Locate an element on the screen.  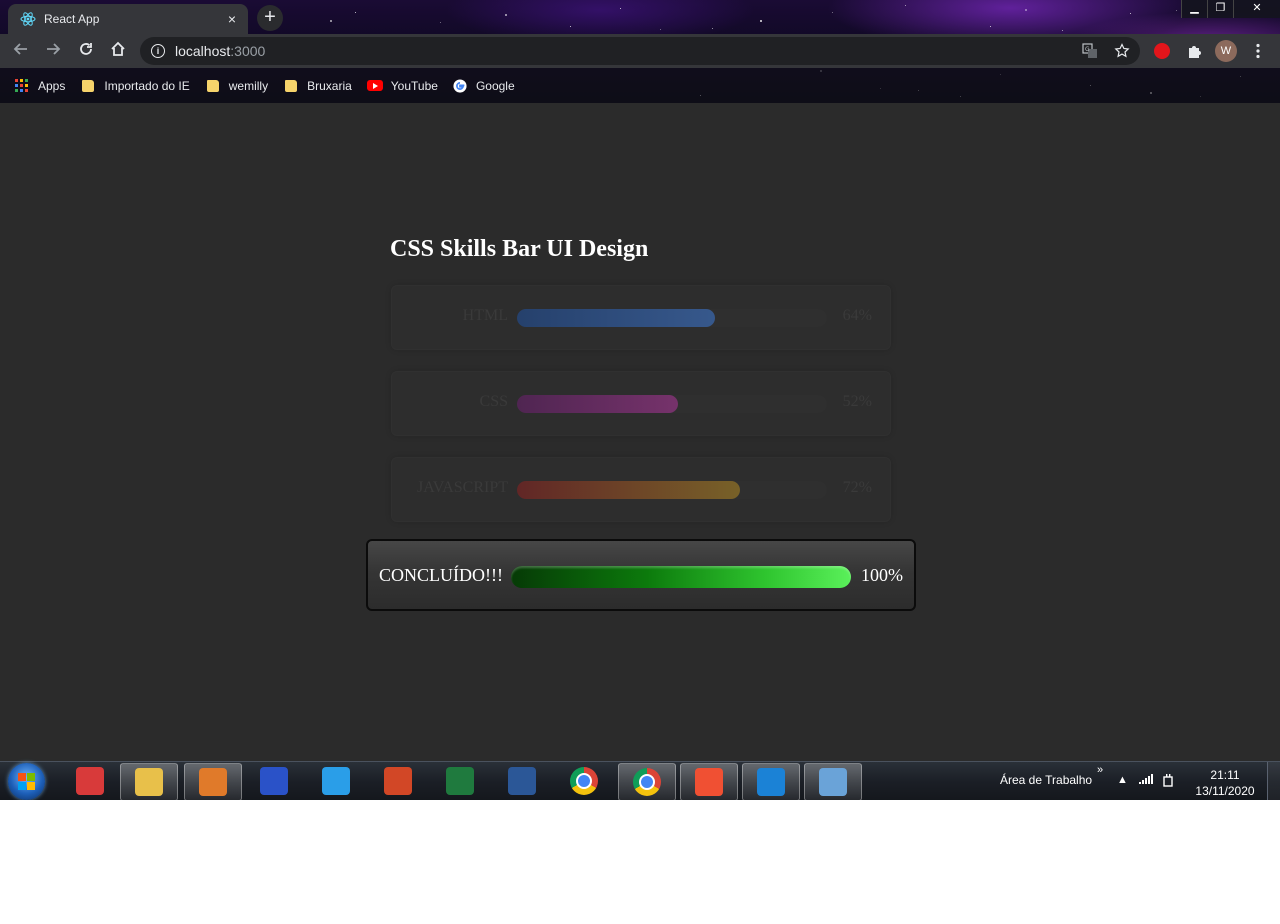
completion-progress-fill is located at coordinates (681, 577).